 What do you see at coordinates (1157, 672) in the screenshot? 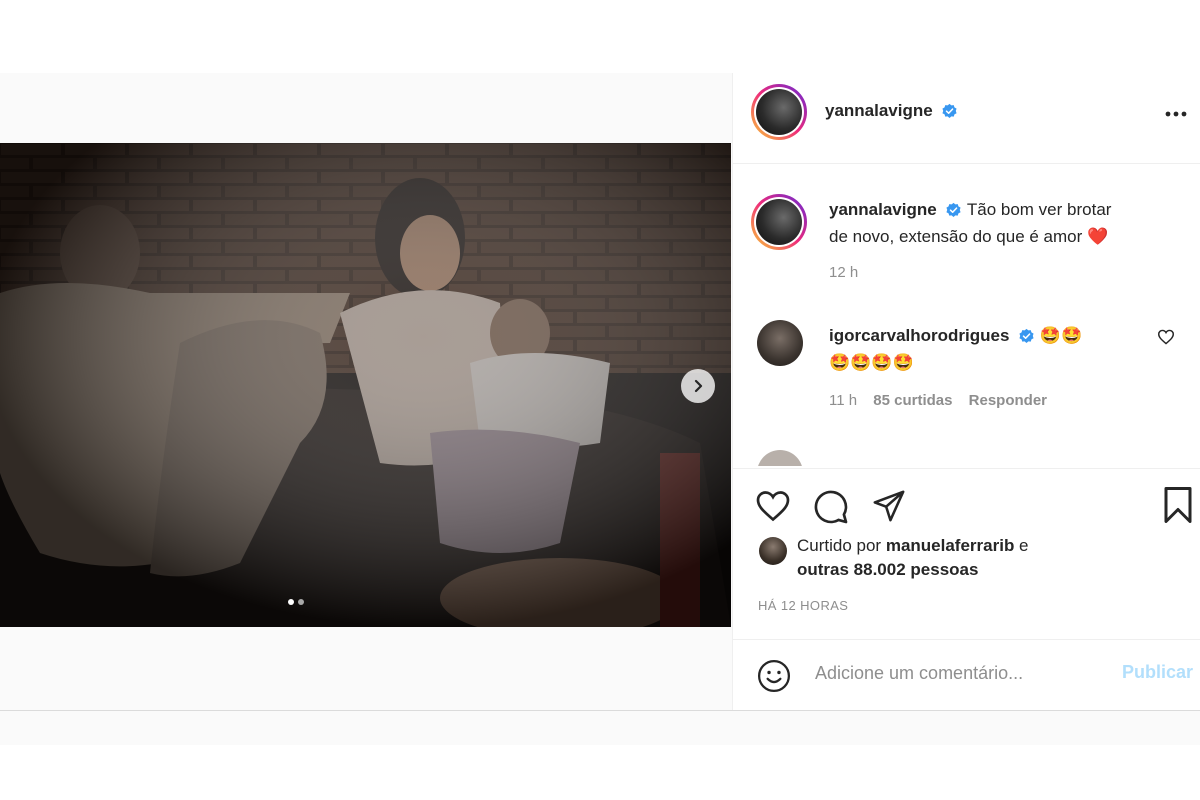
I see `publish-button: Publicar` at bounding box center [1157, 672].